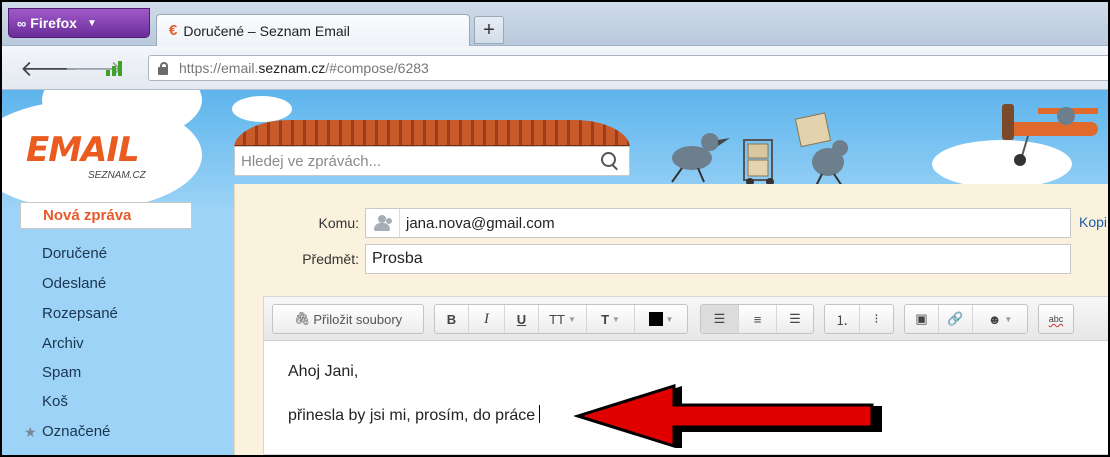  What do you see at coordinates (30, 432) in the screenshot?
I see `star-icon: ★` at bounding box center [30, 432].